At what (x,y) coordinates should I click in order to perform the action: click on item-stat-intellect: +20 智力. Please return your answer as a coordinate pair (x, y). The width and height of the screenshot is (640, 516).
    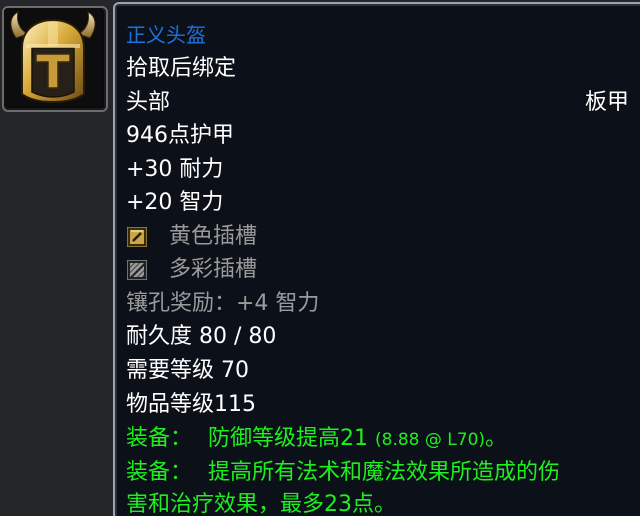
    Looking at the image, I should click on (175, 202).